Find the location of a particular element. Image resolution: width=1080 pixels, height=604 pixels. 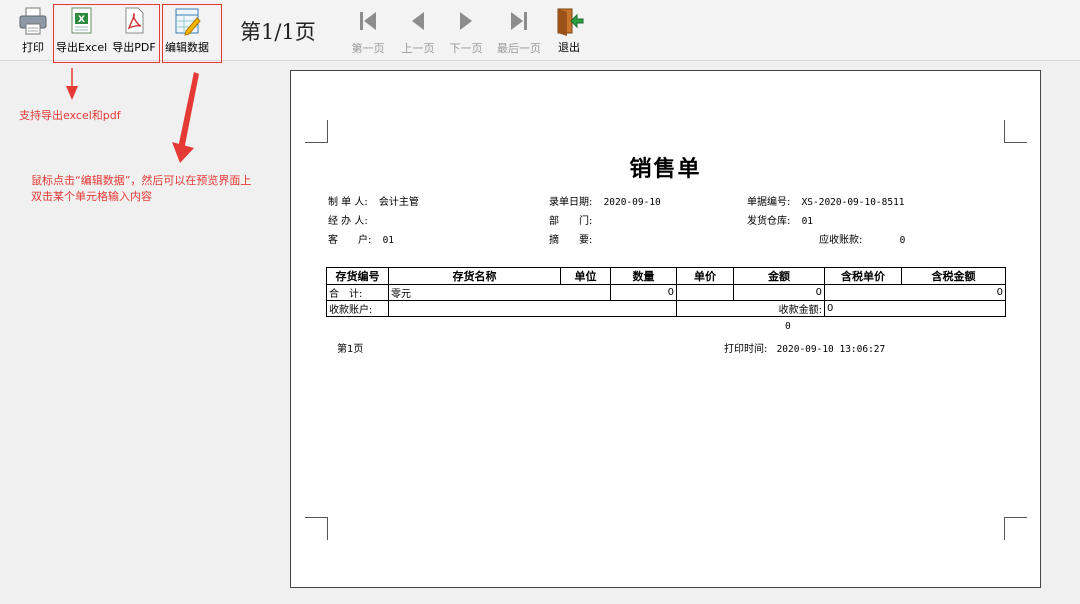

summary-field: 摘 要: is located at coordinates (570, 238).